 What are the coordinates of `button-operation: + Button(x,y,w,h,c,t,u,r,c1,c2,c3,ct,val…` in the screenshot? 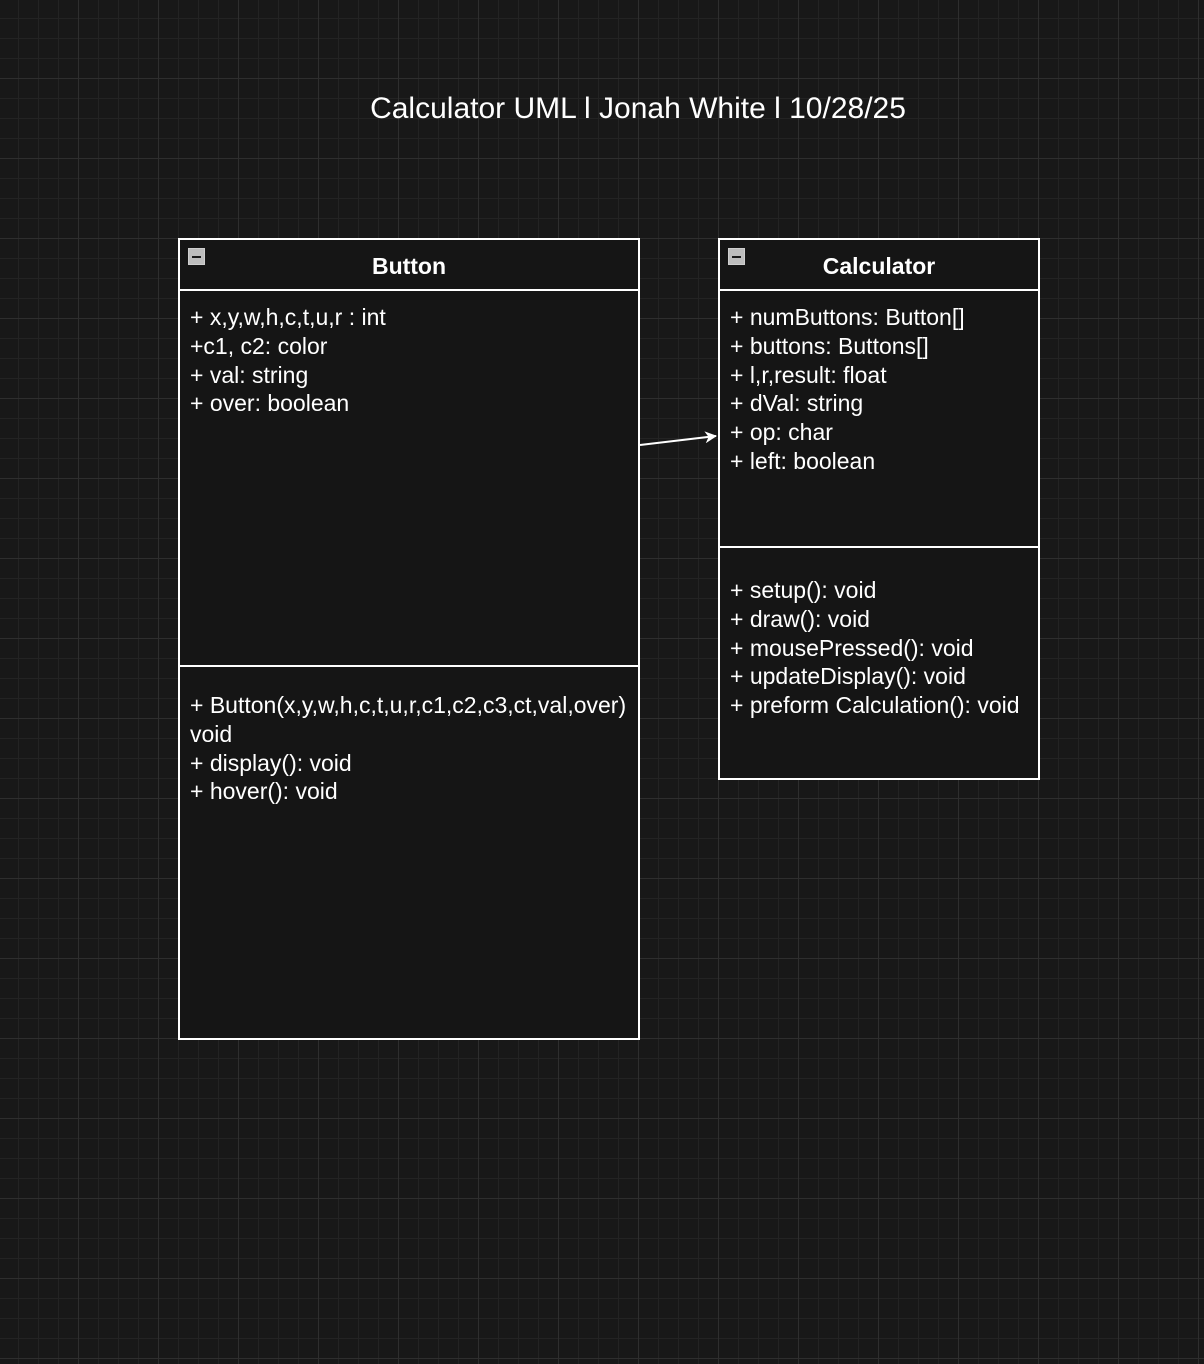 It's located at (408, 719).